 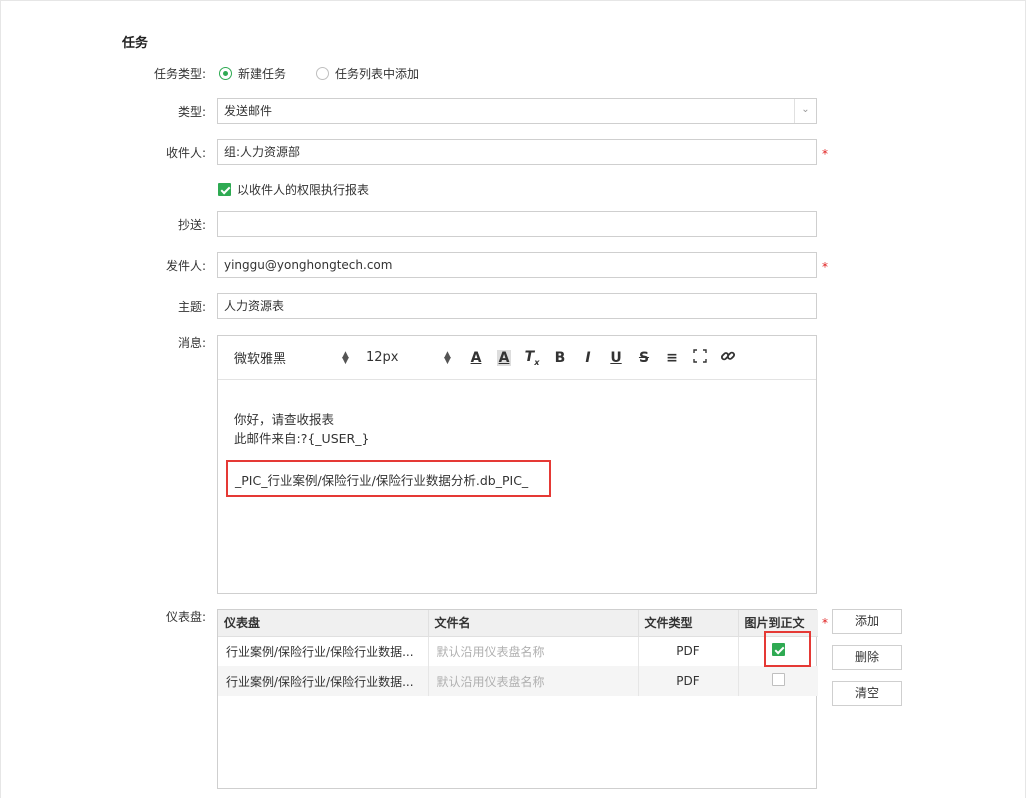 I want to click on pic-placeholder-highlight: _PIC_行业案例/保险行业/保险行业数据分析.db_PIC_, so click(x=388, y=478).